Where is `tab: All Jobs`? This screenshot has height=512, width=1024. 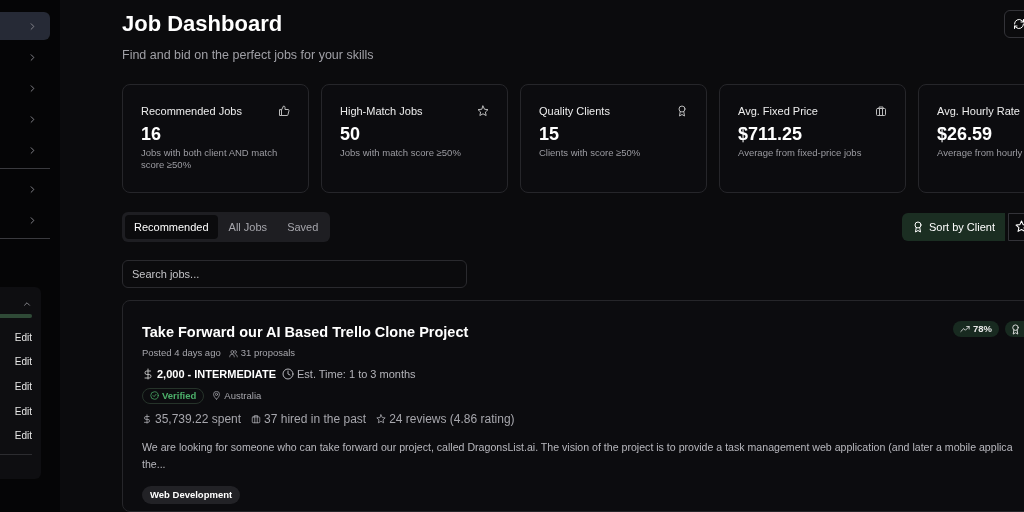 tab: All Jobs is located at coordinates (248, 226).